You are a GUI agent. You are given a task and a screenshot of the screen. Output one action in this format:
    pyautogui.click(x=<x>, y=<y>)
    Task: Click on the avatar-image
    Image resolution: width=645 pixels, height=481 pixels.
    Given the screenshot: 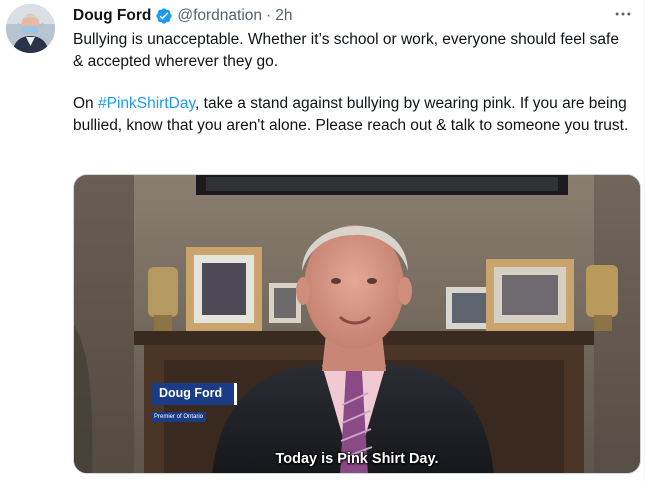 What is the action you would take?
    pyautogui.click(x=30, y=28)
    